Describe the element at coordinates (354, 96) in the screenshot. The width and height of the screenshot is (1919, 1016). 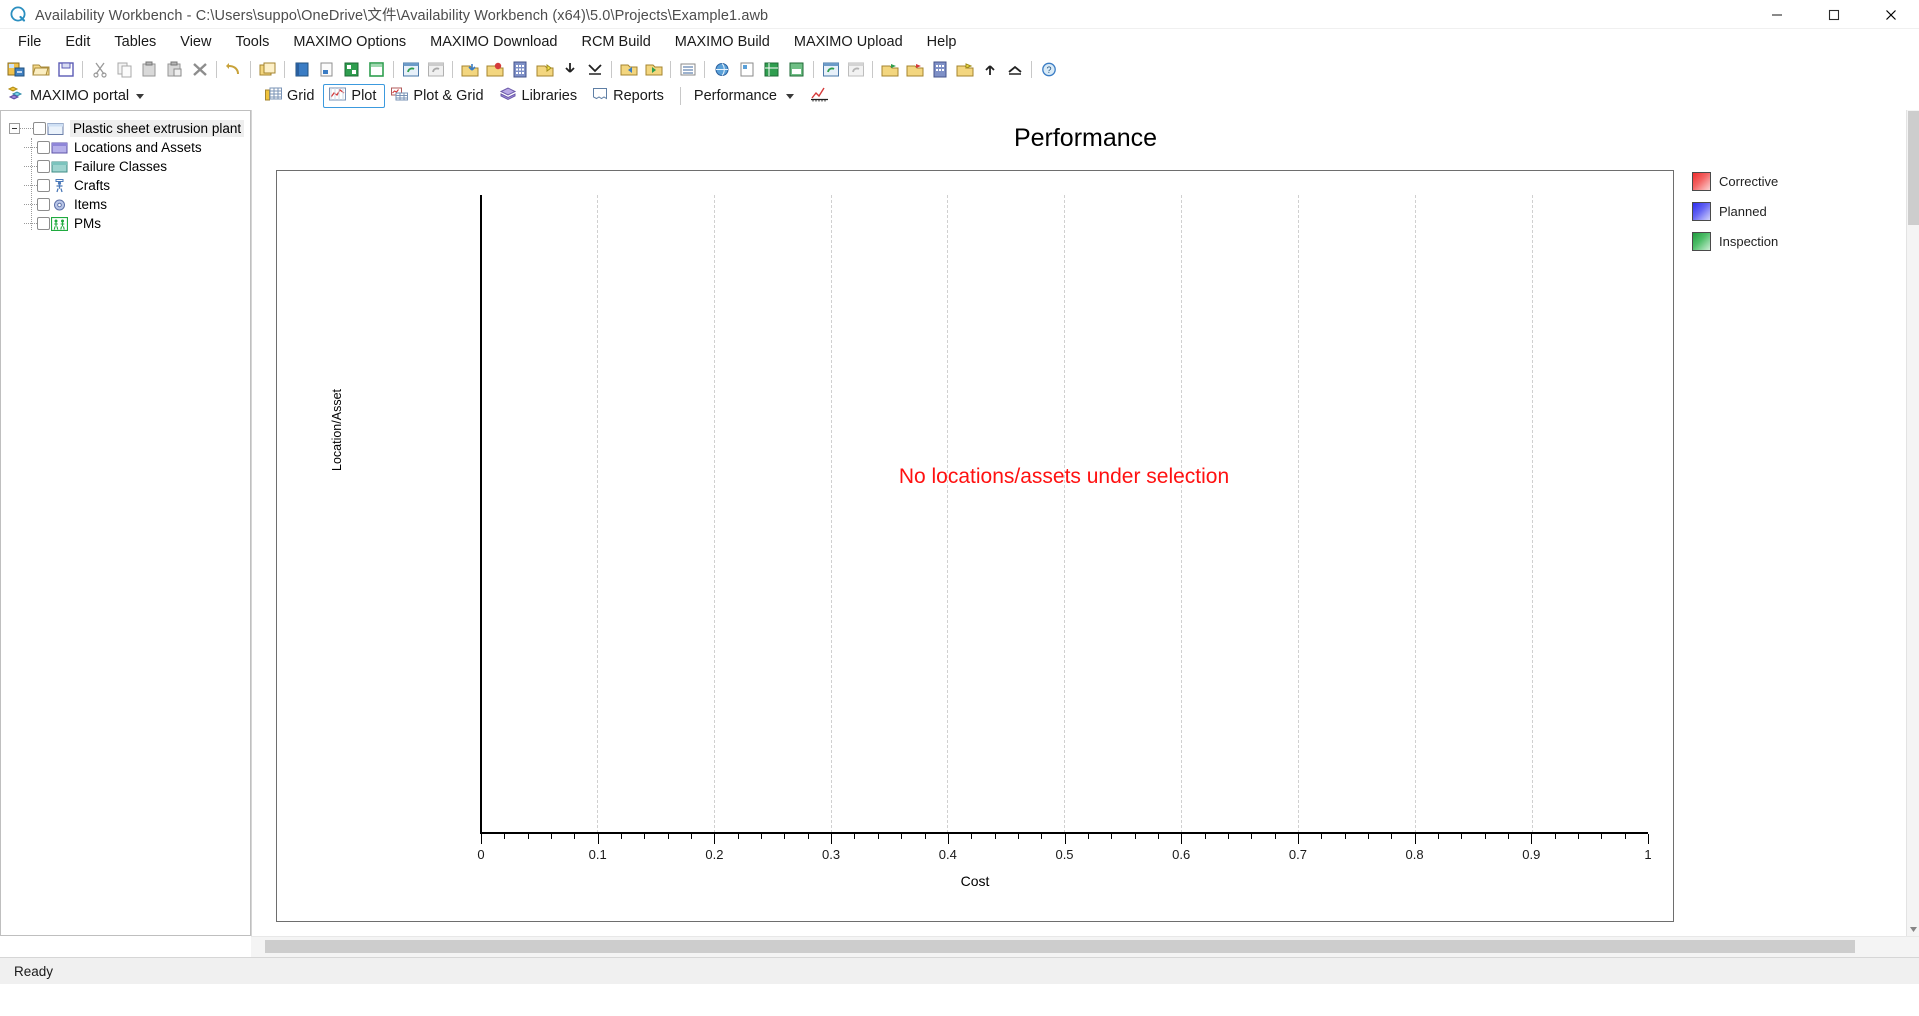
I see `tab-plot: Plot` at that location.